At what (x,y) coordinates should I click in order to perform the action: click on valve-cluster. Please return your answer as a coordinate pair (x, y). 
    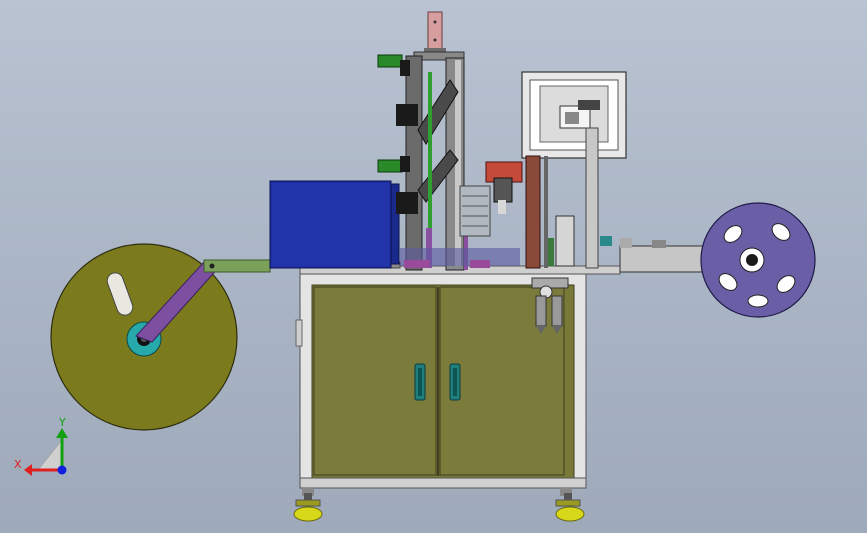
    Looking at the image, I should click on (504, 187).